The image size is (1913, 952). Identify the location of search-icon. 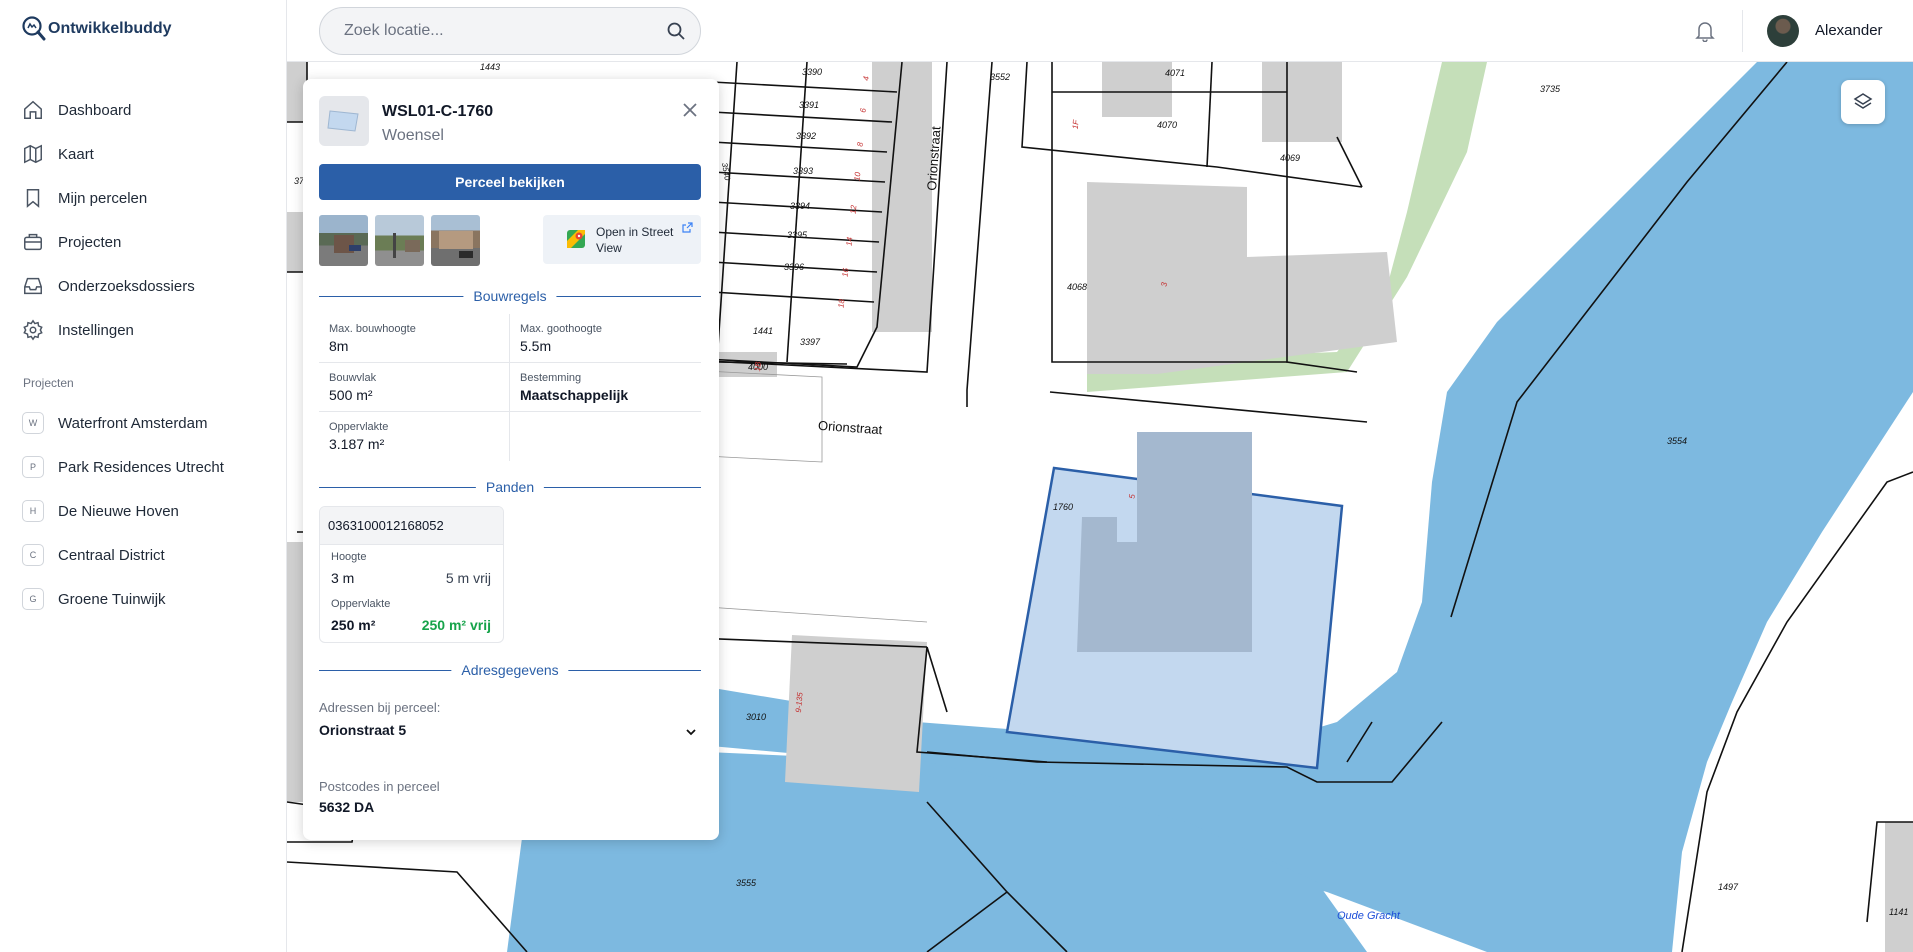
(676, 31).